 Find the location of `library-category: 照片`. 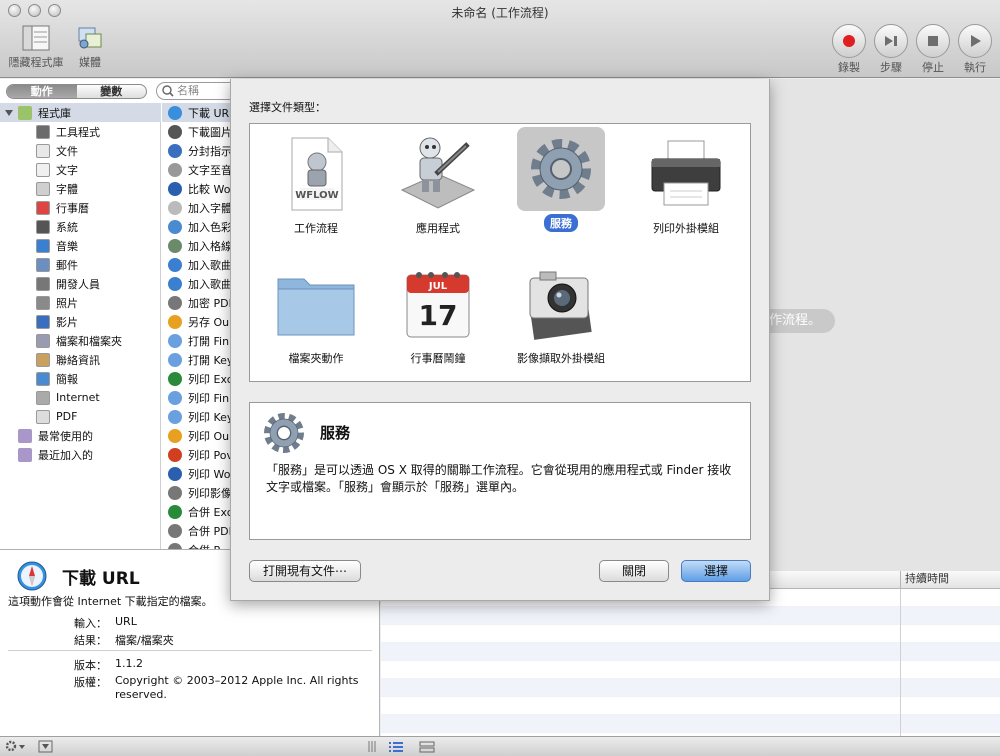

library-category: 照片 is located at coordinates (57, 302).